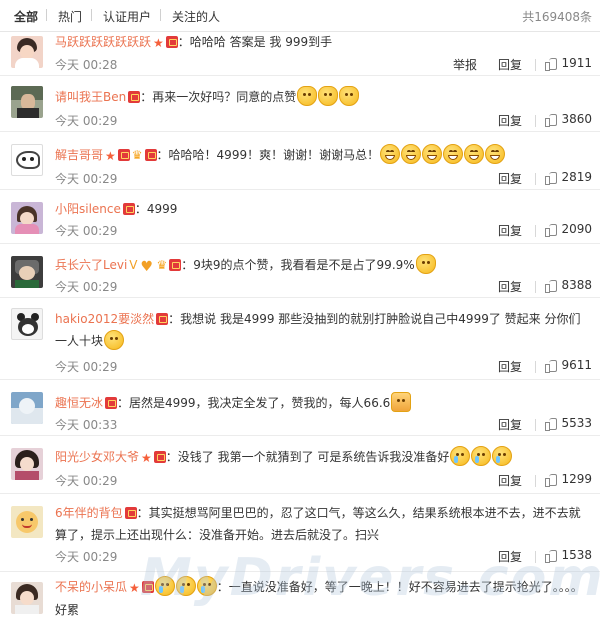 This screenshot has width=600, height=618. What do you see at coordinates (79, 403) in the screenshot?
I see `username: 趣恒无冰` at bounding box center [79, 403].